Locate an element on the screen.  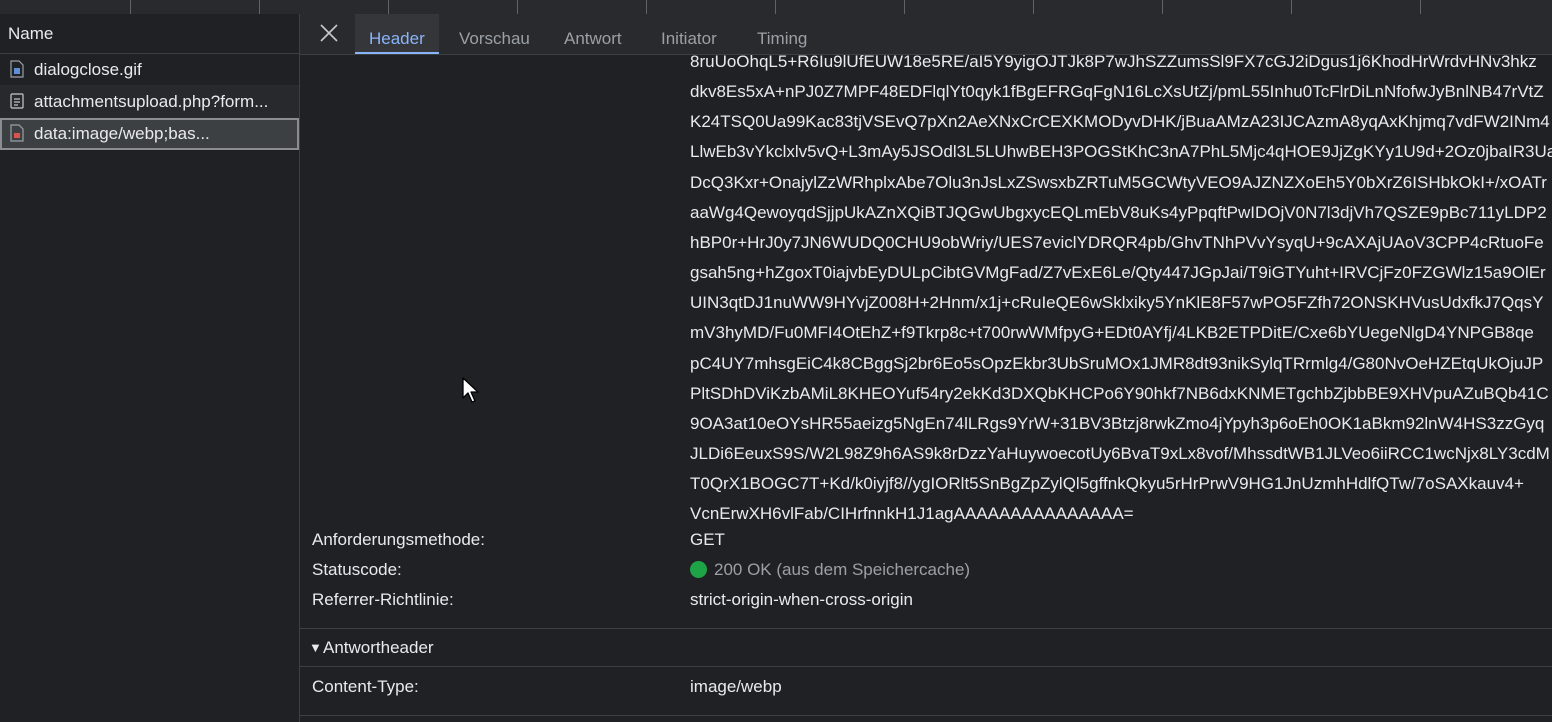
waterfall-strip is located at coordinates (776, 7).